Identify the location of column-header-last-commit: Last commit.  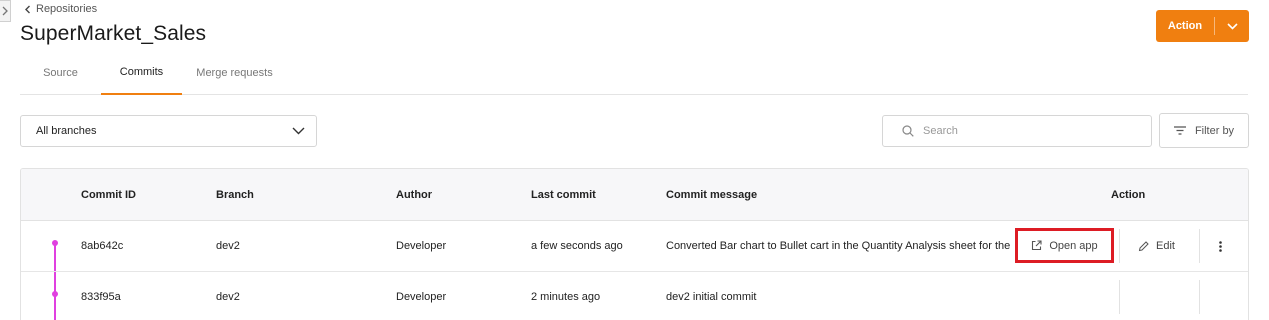
(563, 195).